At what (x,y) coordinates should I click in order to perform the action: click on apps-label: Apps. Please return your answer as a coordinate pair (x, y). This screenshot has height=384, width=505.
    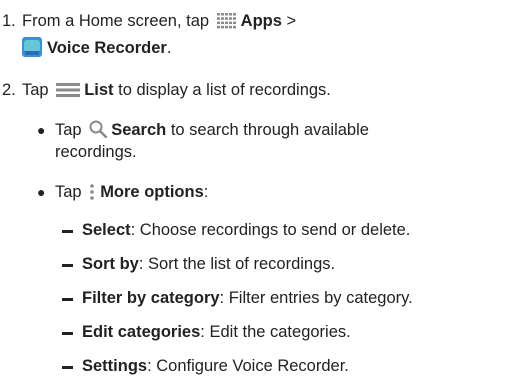
    Looking at the image, I should click on (261, 21).